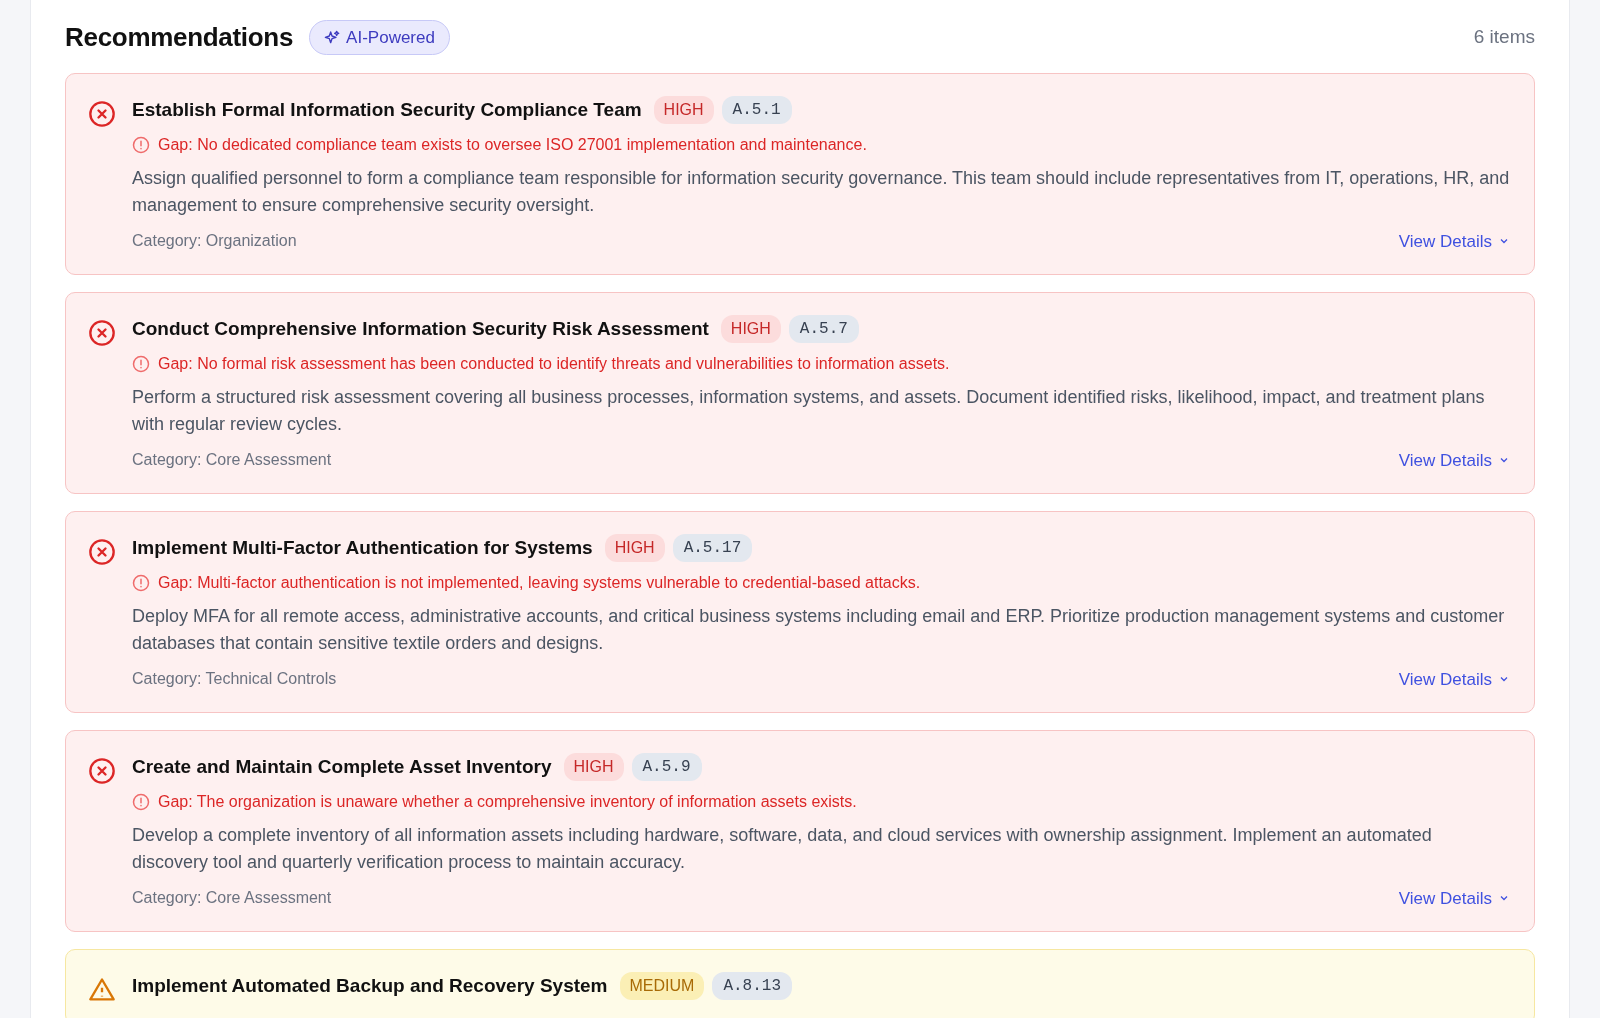 This screenshot has height=1018, width=1600. What do you see at coordinates (809, 410) in the screenshot?
I see `description-text: Perform a structured risk assessment covering all business processes, information systems, and assets. Document identified risks, likelihood, impact, and treatment plans with regular review cycles.` at bounding box center [809, 410].